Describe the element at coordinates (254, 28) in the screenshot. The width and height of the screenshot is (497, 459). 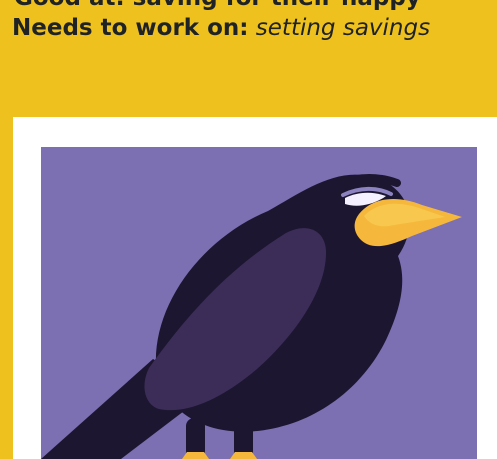
I see `needs-to-work-on-line: Needs to work on: setting savings` at that location.